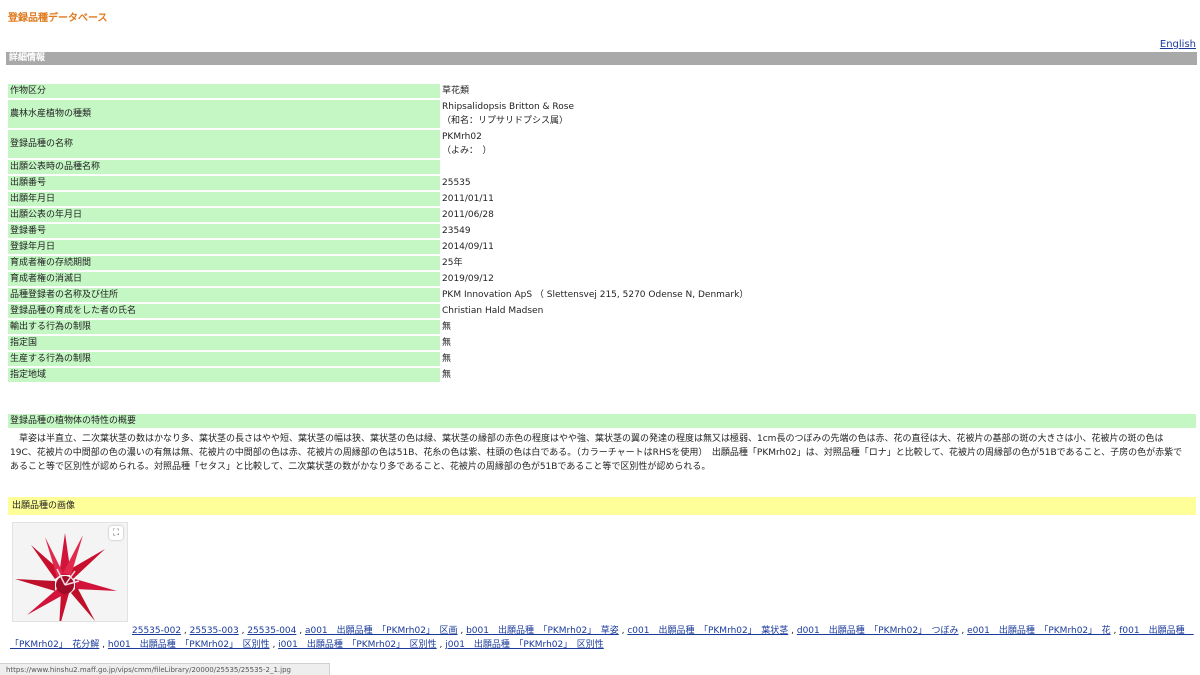 The image size is (1200, 675). I want to click on image-link: e001 出願品種 「PKMrh02」 花, so click(1039, 631).